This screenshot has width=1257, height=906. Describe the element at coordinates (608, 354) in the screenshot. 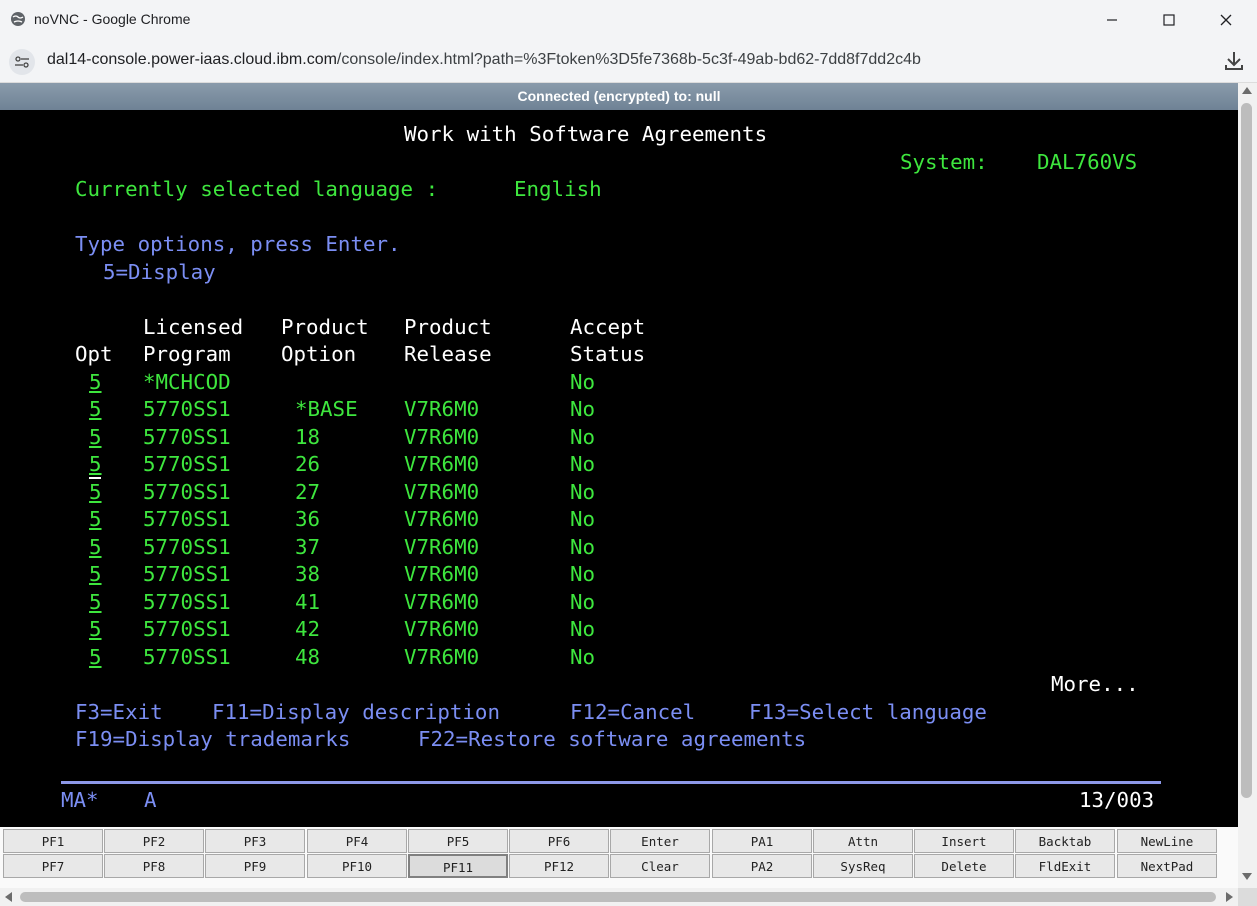

I see `header-status-2: Status` at that location.